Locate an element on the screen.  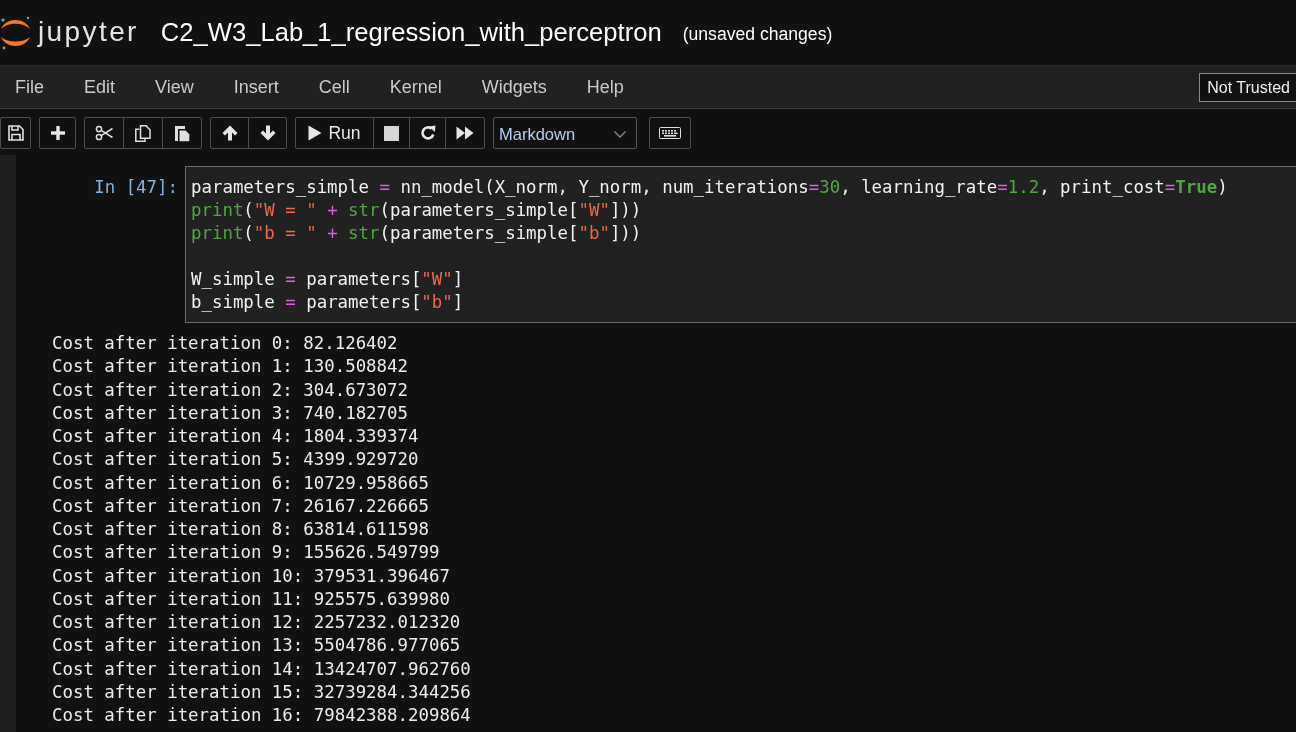
copy-button is located at coordinates (143, 133).